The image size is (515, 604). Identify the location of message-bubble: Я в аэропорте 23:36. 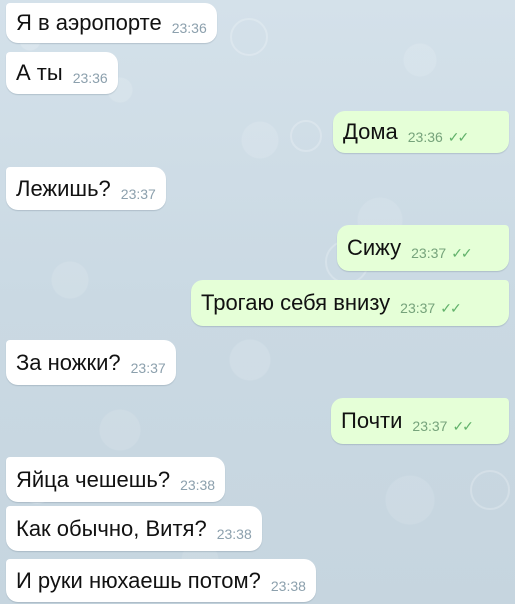
(111, 23).